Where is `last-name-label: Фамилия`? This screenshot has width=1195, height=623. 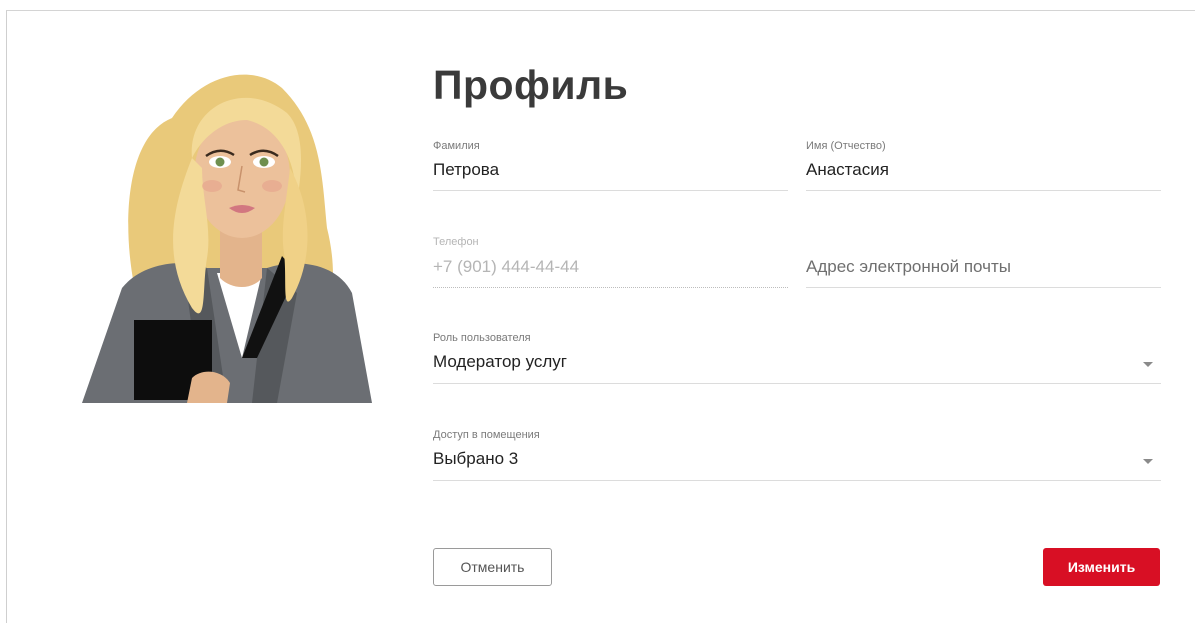 last-name-label: Фамилия is located at coordinates (456, 146).